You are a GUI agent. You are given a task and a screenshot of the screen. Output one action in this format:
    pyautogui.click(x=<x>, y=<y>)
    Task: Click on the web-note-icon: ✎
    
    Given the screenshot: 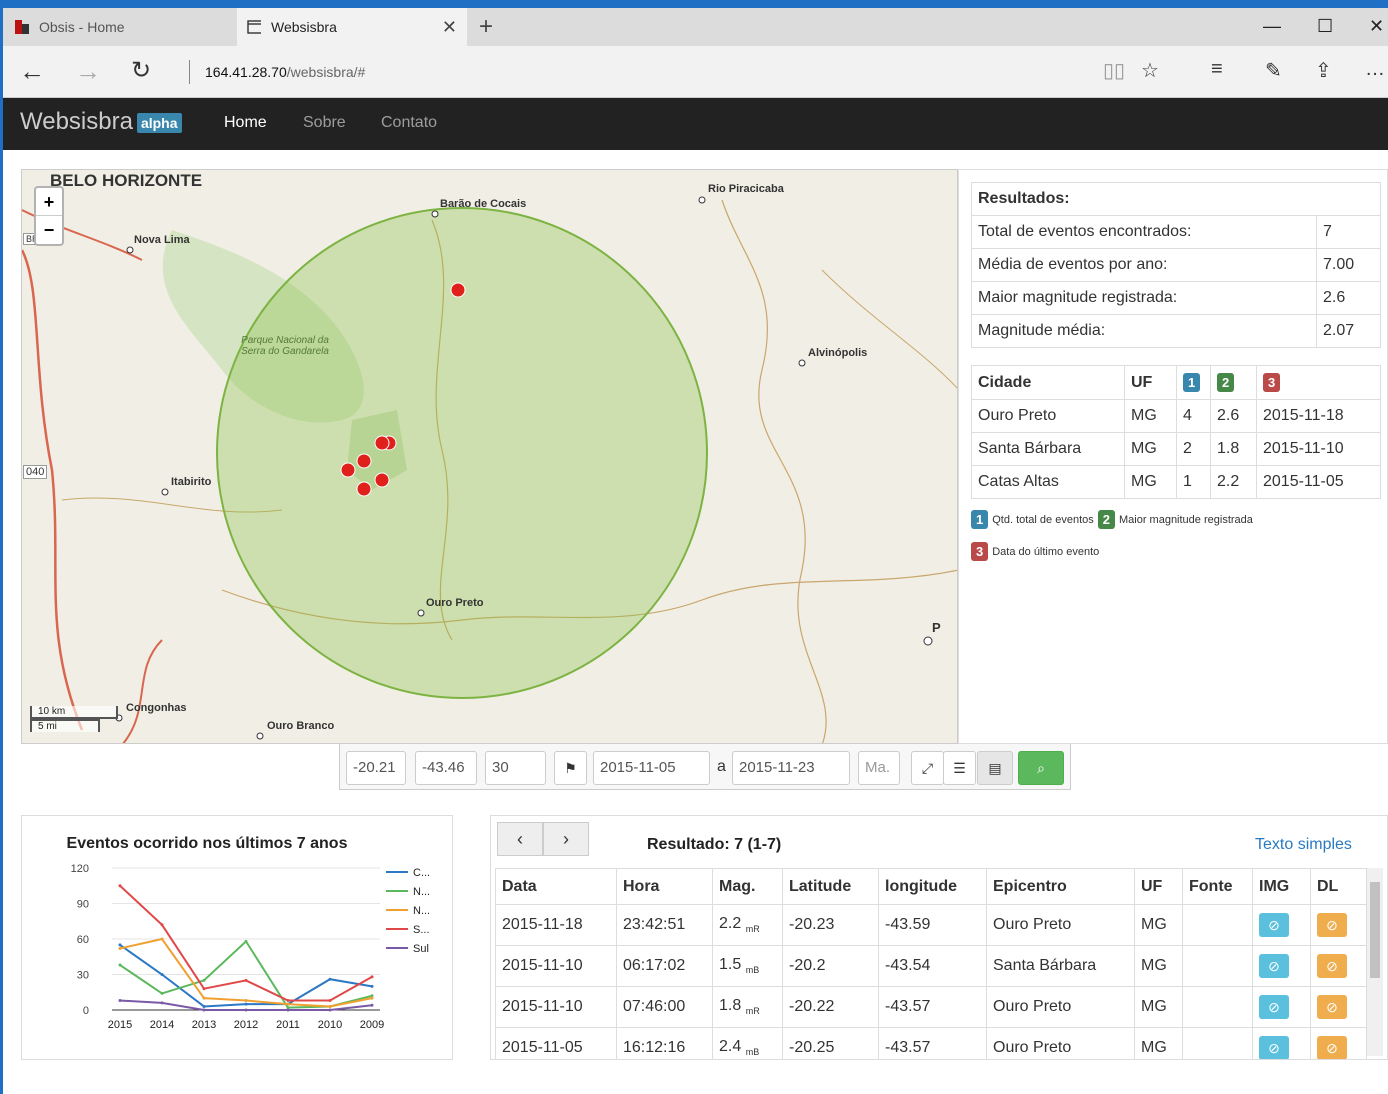 What is the action you would take?
    pyautogui.click(x=1273, y=70)
    